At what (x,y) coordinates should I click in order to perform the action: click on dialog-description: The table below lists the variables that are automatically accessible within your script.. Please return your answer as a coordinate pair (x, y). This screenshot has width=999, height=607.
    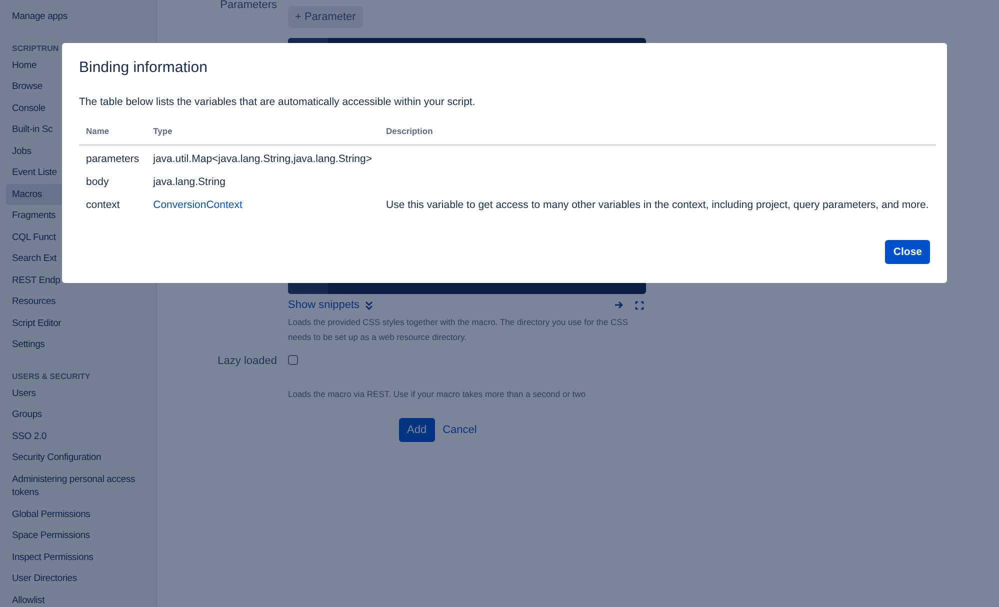
    Looking at the image, I should click on (277, 102).